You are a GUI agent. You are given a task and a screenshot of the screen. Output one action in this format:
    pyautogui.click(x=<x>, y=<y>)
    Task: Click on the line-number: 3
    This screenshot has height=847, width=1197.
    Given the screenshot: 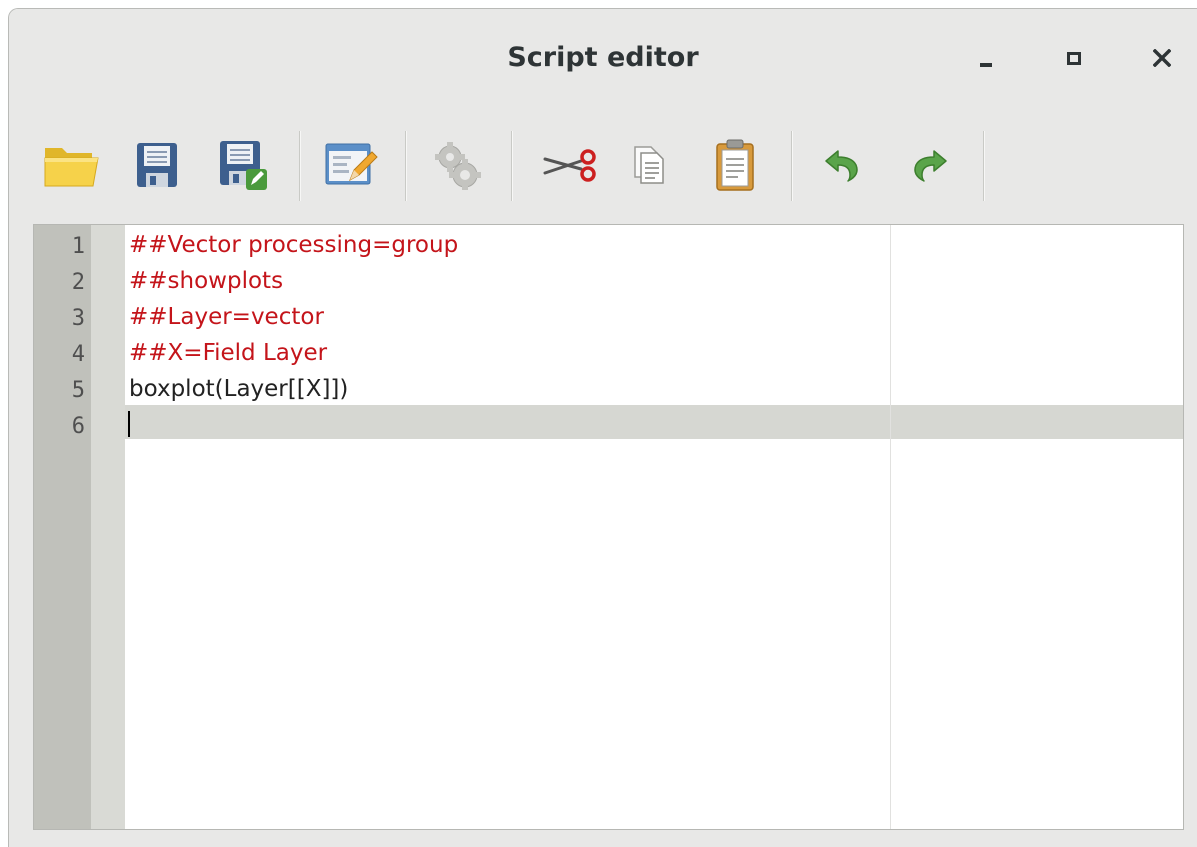 What is the action you would take?
    pyautogui.click(x=78, y=318)
    